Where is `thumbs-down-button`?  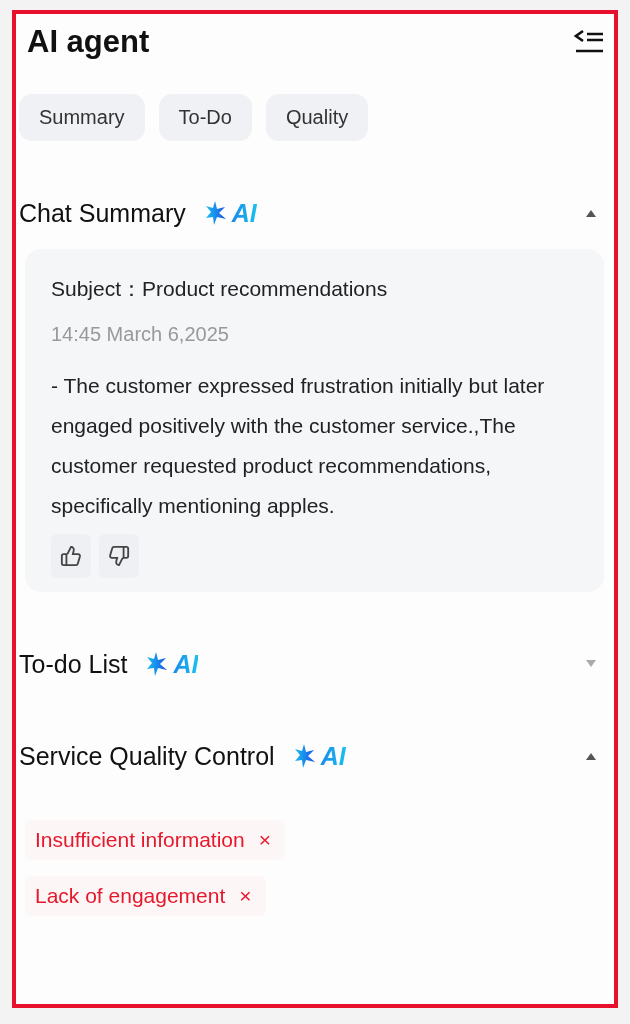 thumbs-down-button is located at coordinates (119, 556).